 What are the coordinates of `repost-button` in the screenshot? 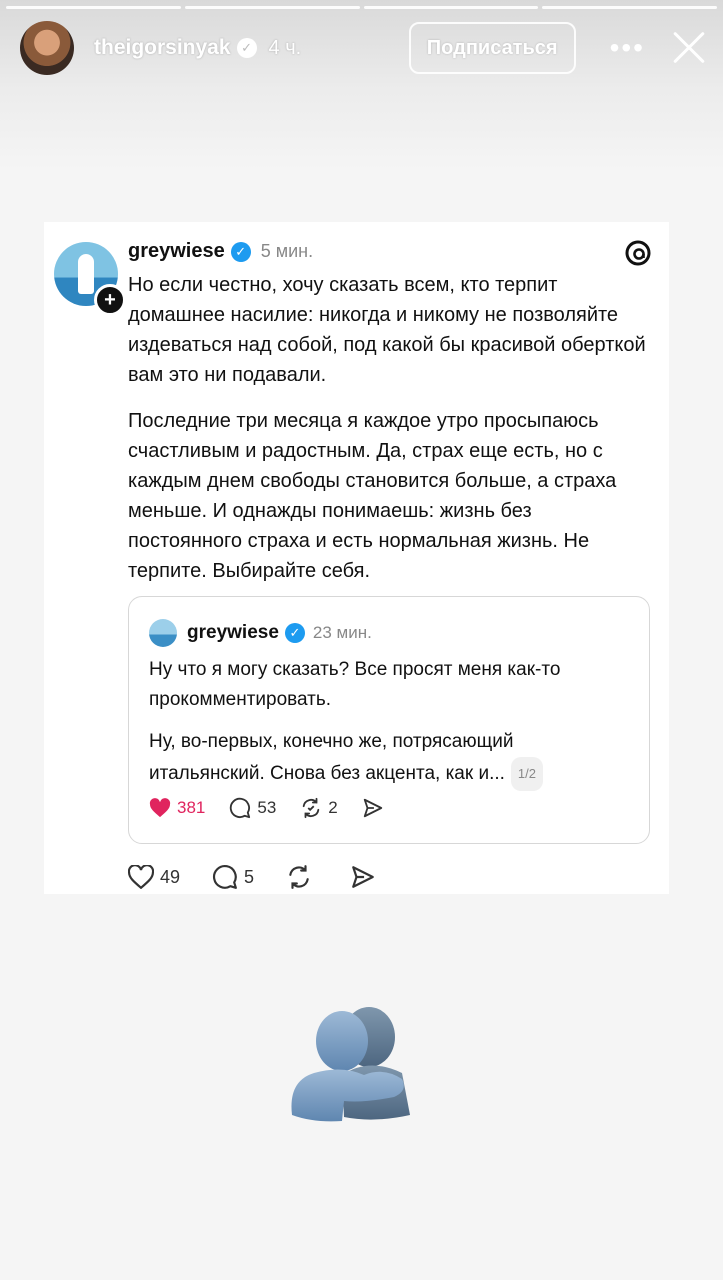 It's located at (302, 877).